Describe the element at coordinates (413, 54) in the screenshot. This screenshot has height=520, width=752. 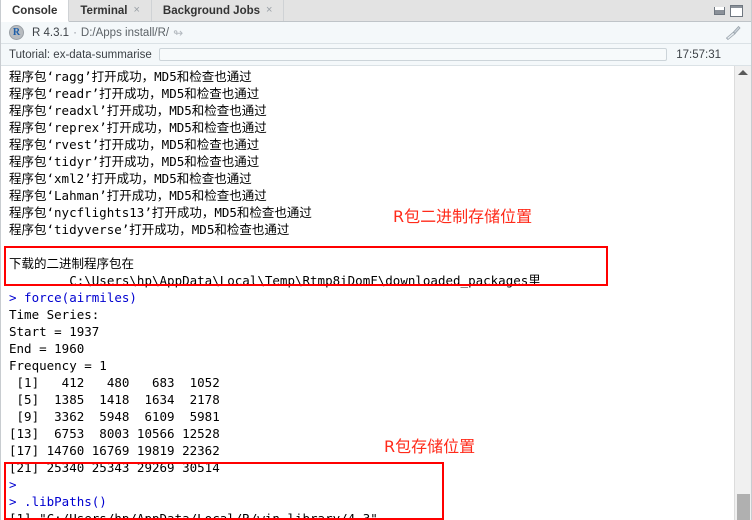
I see `tutorial-progress-field` at that location.